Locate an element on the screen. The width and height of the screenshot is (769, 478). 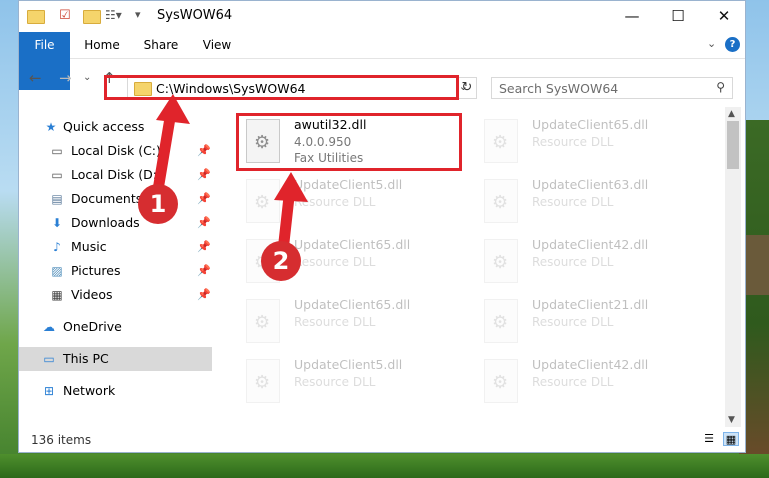
download-icon: ⬇ is located at coordinates (57, 223).